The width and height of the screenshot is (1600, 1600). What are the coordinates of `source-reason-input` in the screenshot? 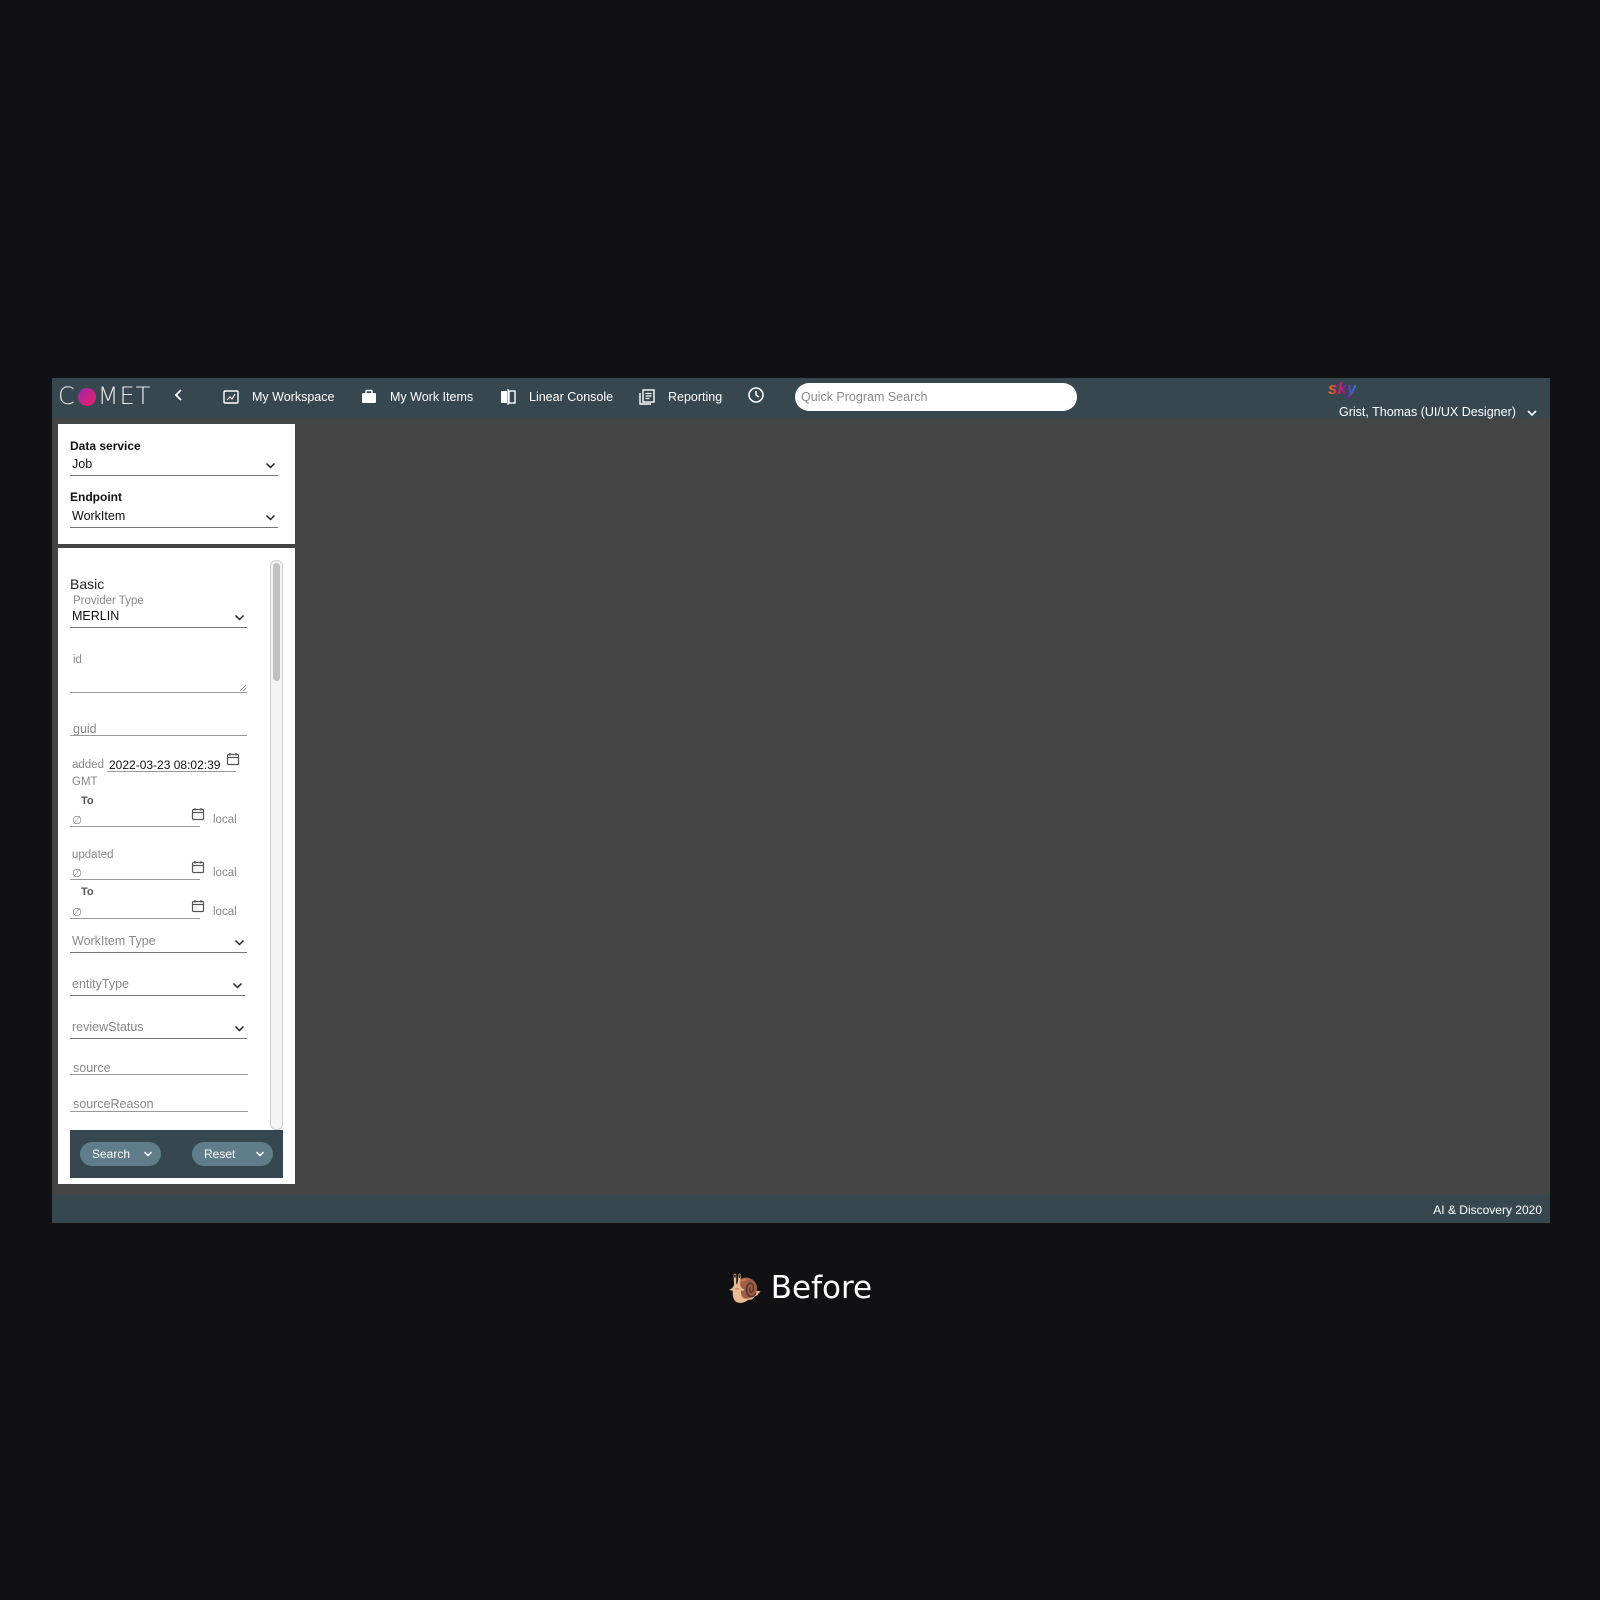 It's located at (159, 1102).